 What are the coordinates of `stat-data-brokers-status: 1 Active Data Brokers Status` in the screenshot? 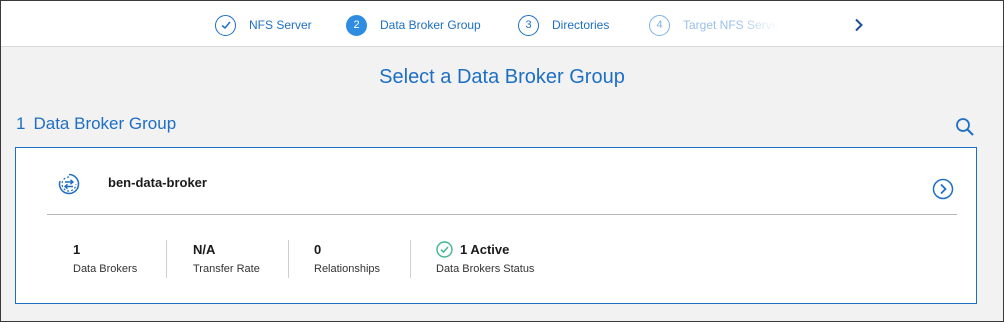 It's located at (485, 257).